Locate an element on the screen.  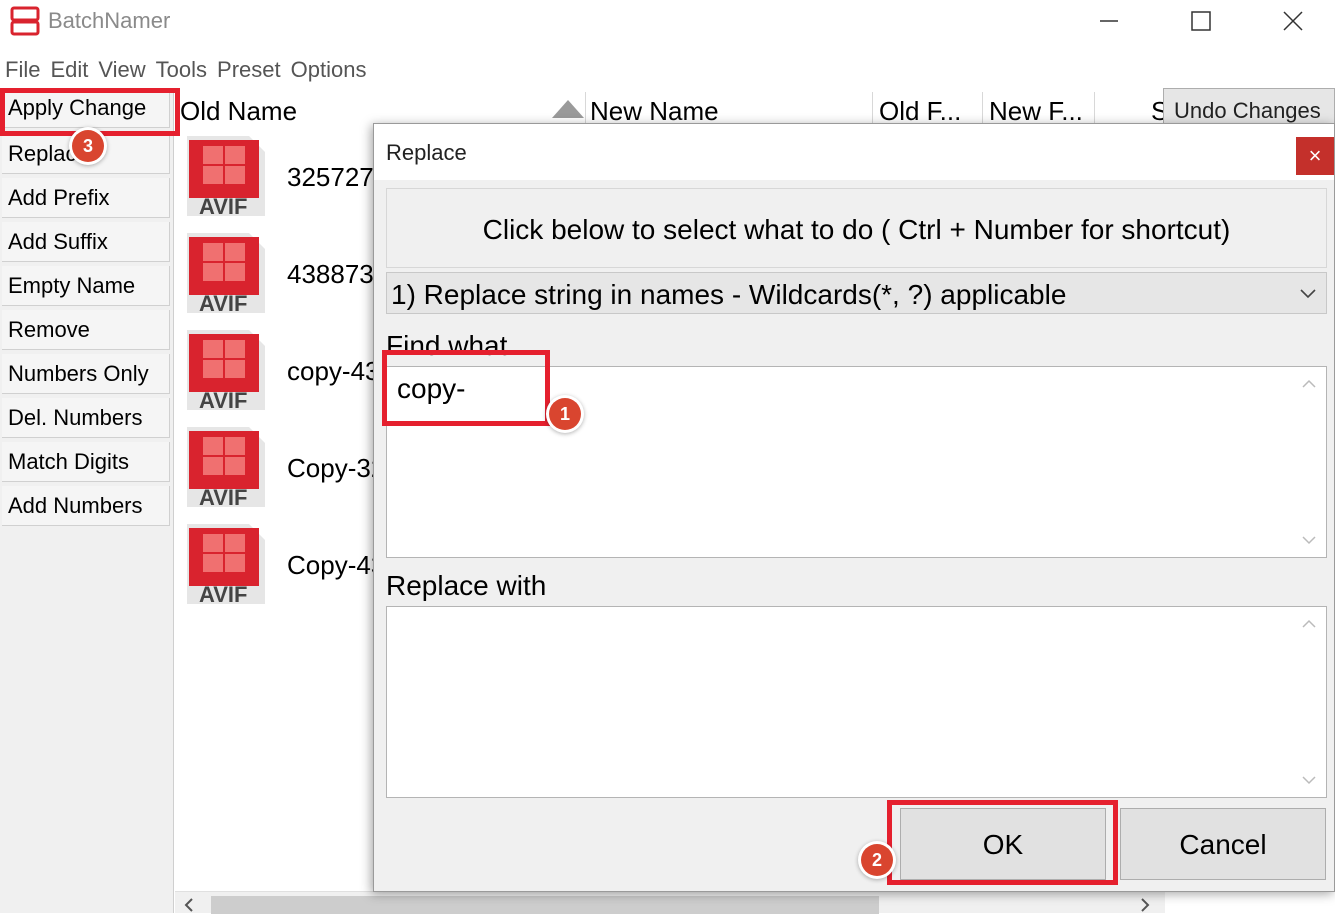
title-bar: BatchNamer is located at coordinates (667, 22).